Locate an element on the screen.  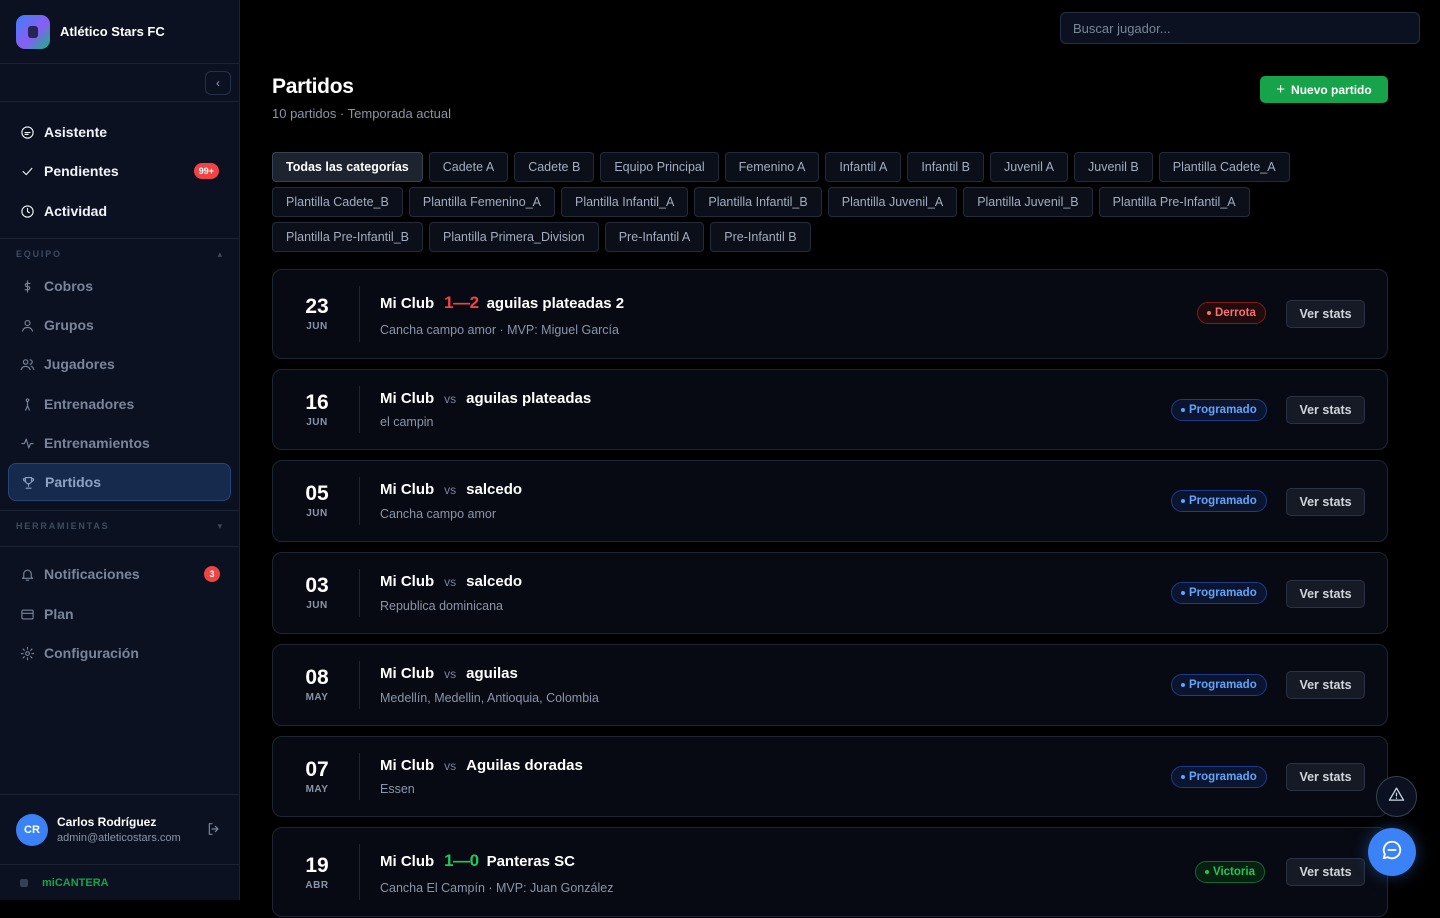
new-match-button: + Nuevo partido is located at coordinates (1324, 89).